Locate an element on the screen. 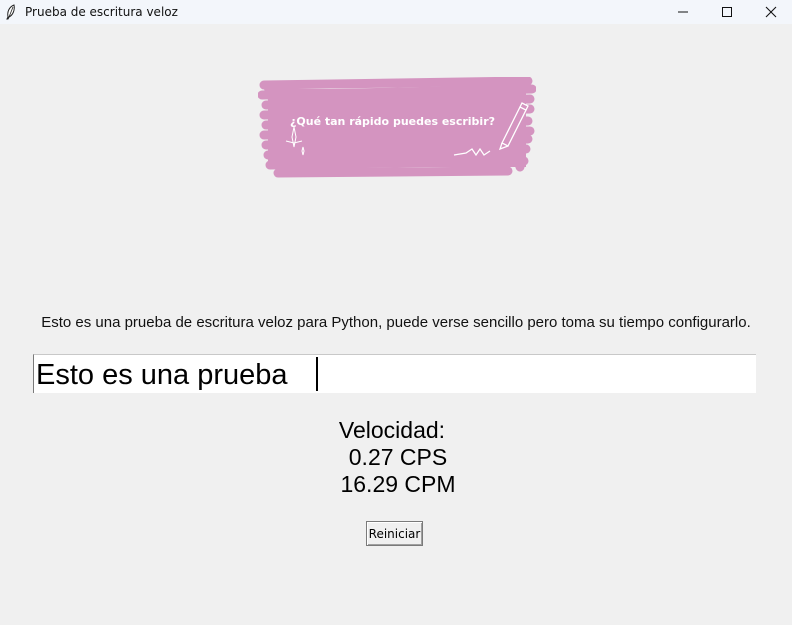  window-title: Prueba de escritura veloz is located at coordinates (101, 12).